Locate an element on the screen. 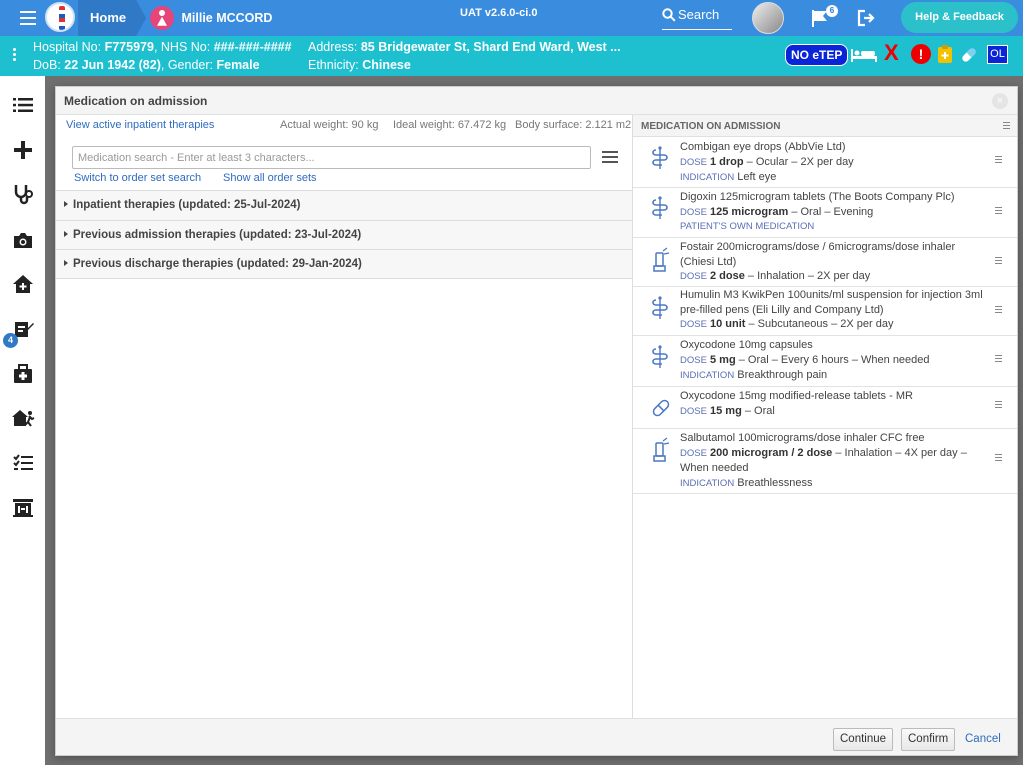 The height and width of the screenshot is (765, 1023). breadcrumb-patient: Millie MCCORD is located at coordinates (211, 18).